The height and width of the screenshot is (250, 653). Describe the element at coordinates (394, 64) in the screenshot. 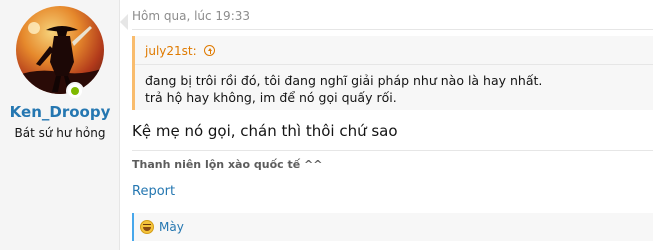

I see `quote-divider` at that location.